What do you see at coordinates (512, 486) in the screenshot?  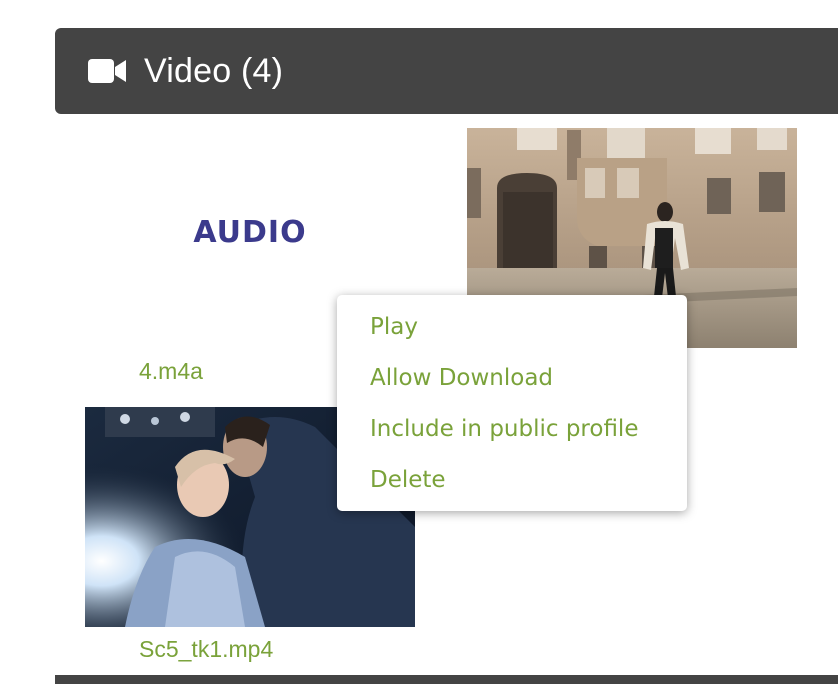 I see `menu-item-delete: Delete` at bounding box center [512, 486].